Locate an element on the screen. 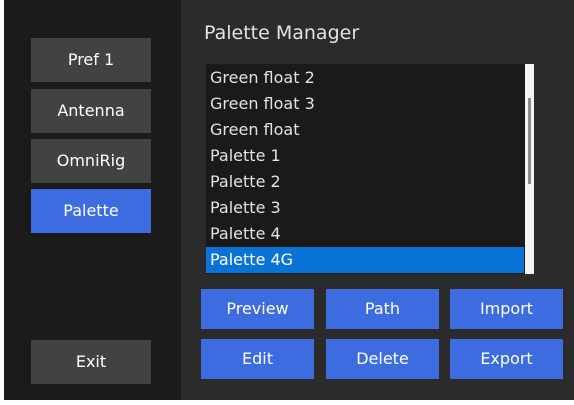 This screenshot has width=574, height=405. page-title: Palette Manager is located at coordinates (282, 33).